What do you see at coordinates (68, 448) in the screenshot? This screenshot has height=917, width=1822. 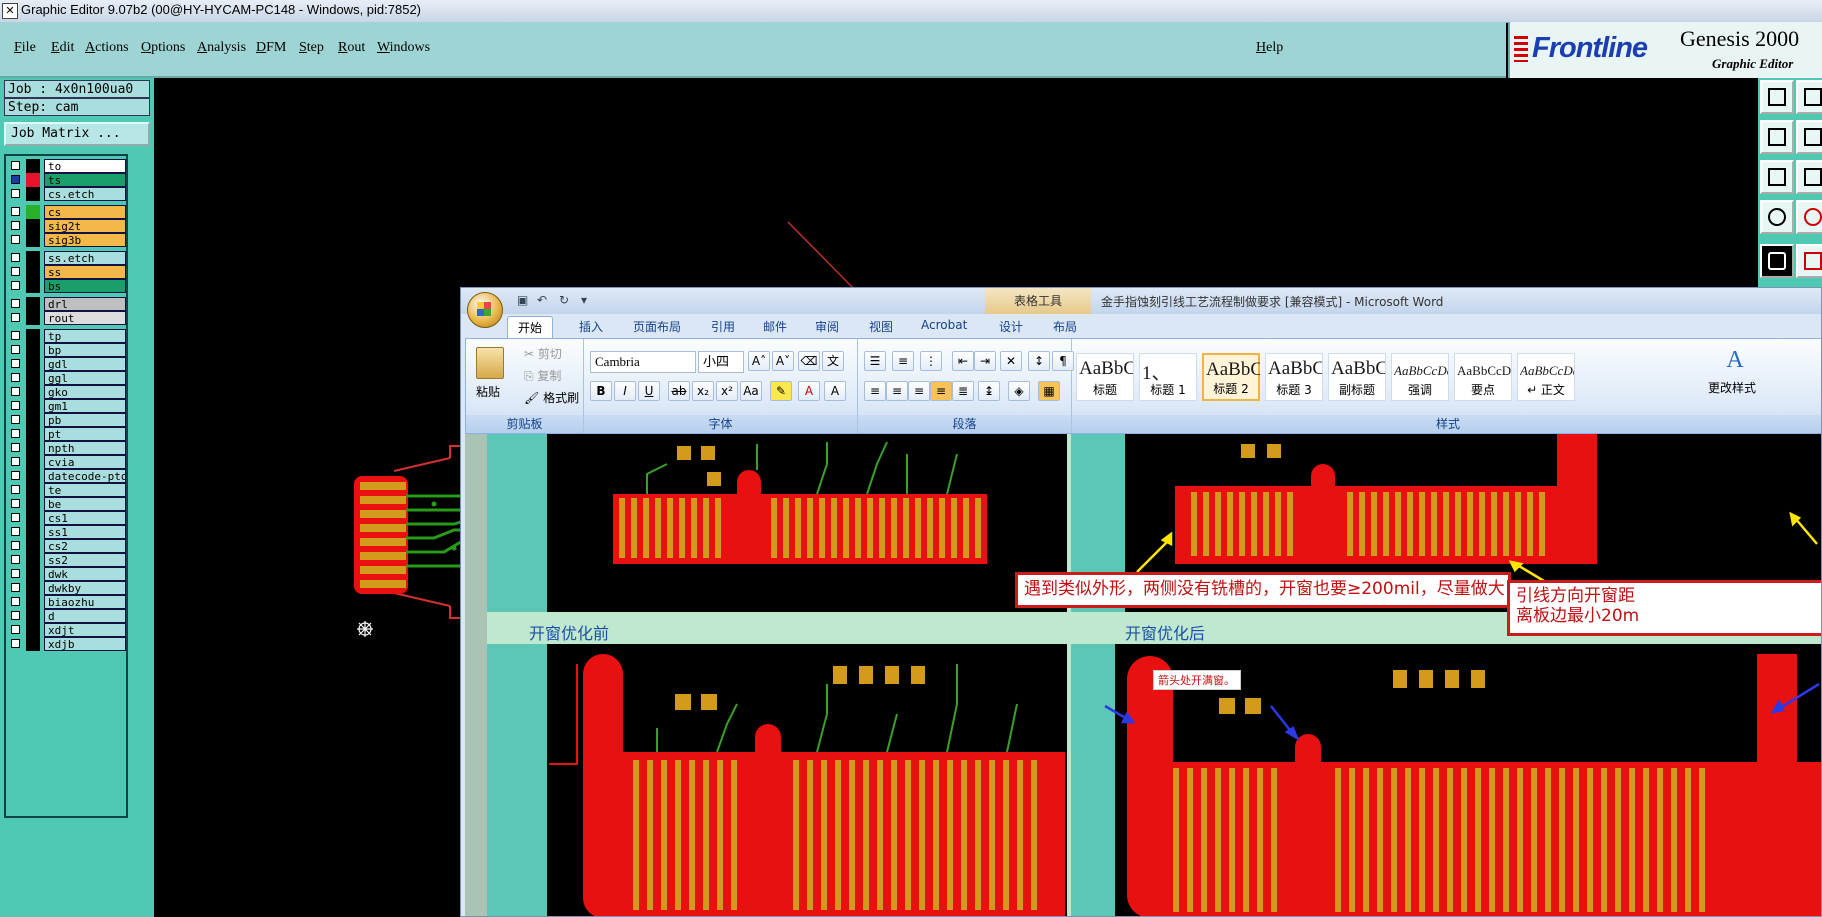 I see `layer-row: npth` at bounding box center [68, 448].